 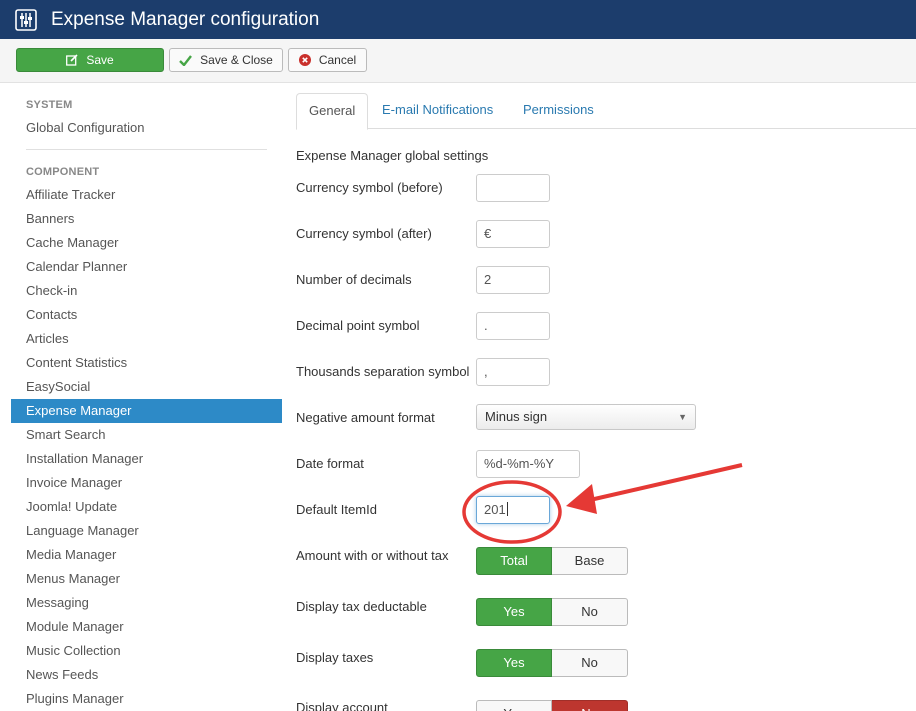 What do you see at coordinates (100, 60) in the screenshot?
I see `save-label: Save` at bounding box center [100, 60].